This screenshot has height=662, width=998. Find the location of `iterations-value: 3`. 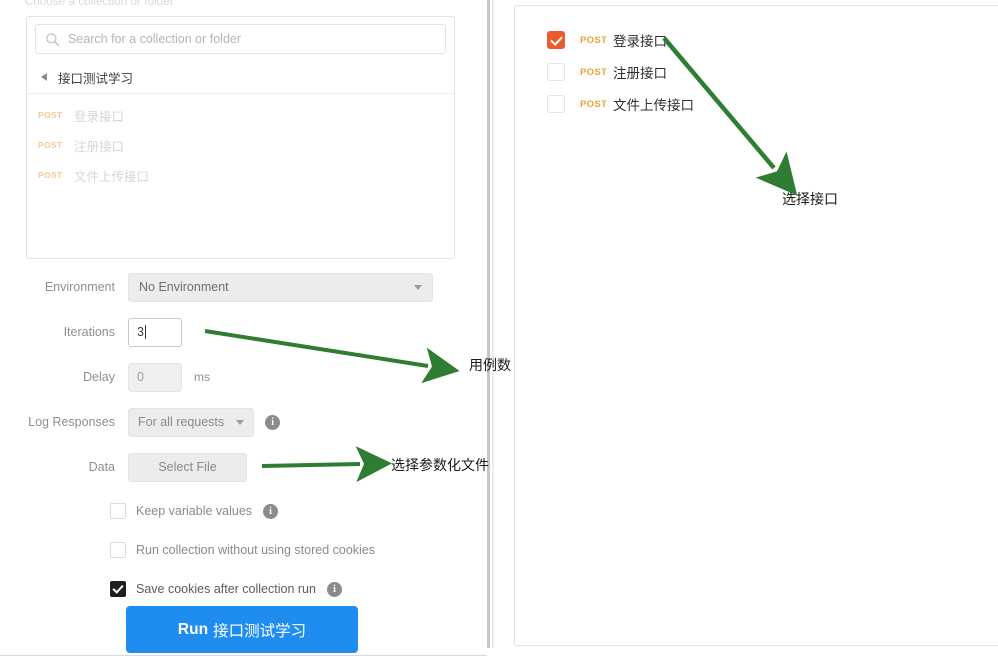

iterations-value: 3 is located at coordinates (140, 332).